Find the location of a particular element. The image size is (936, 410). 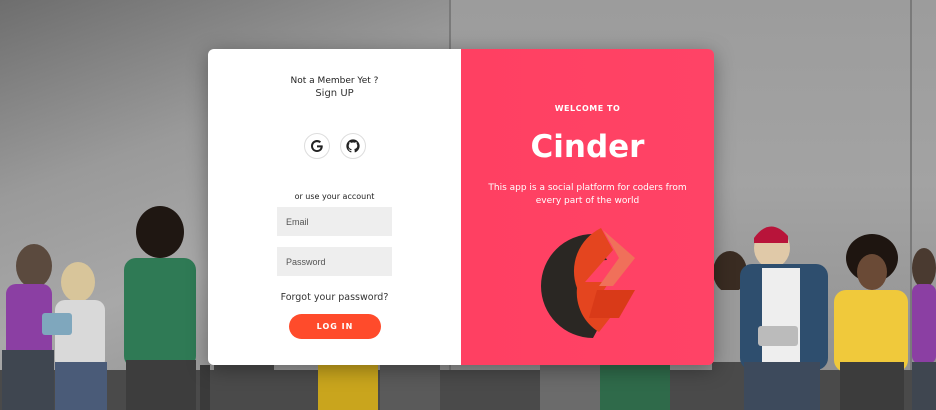

google-icon is located at coordinates (317, 146).